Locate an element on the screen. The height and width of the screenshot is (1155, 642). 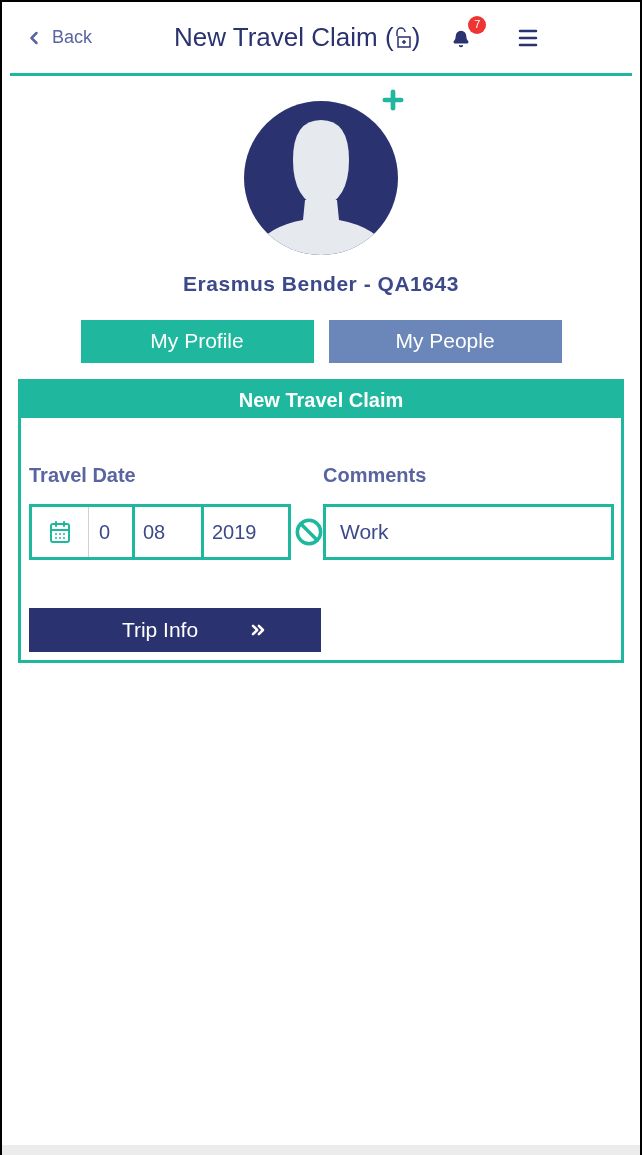
calendar-icon is located at coordinates (60, 531).